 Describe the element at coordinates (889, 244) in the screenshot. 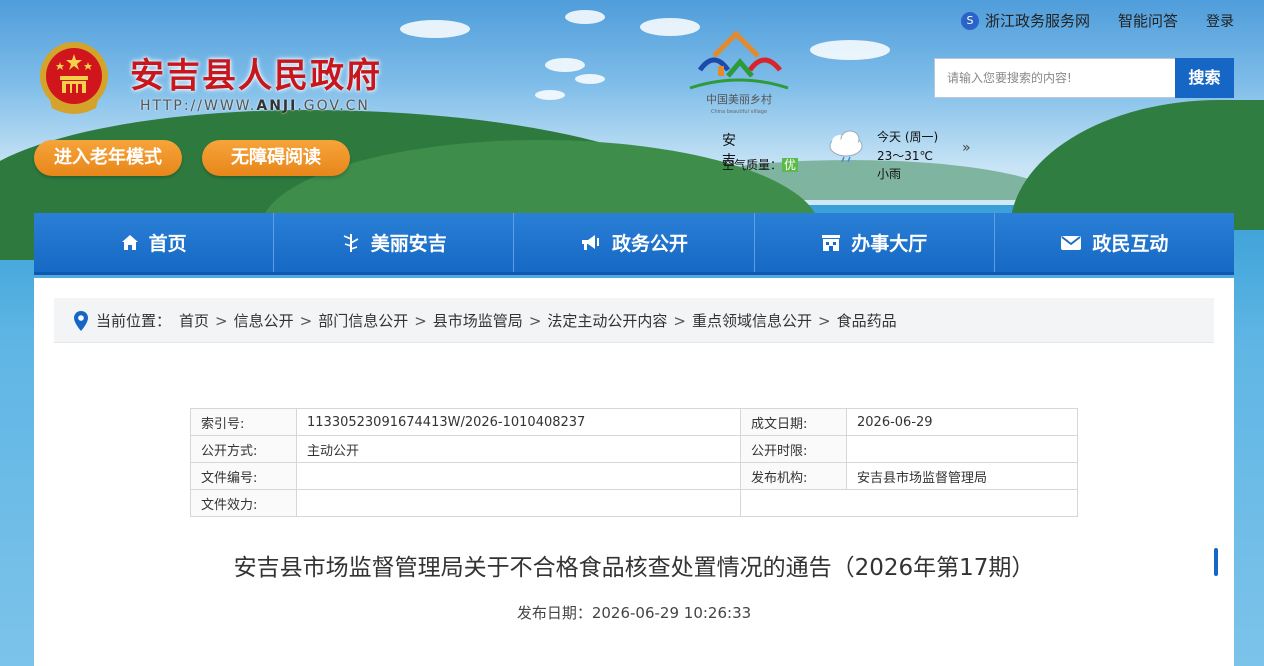

I see `nav-item-label: 办事大厅` at that location.